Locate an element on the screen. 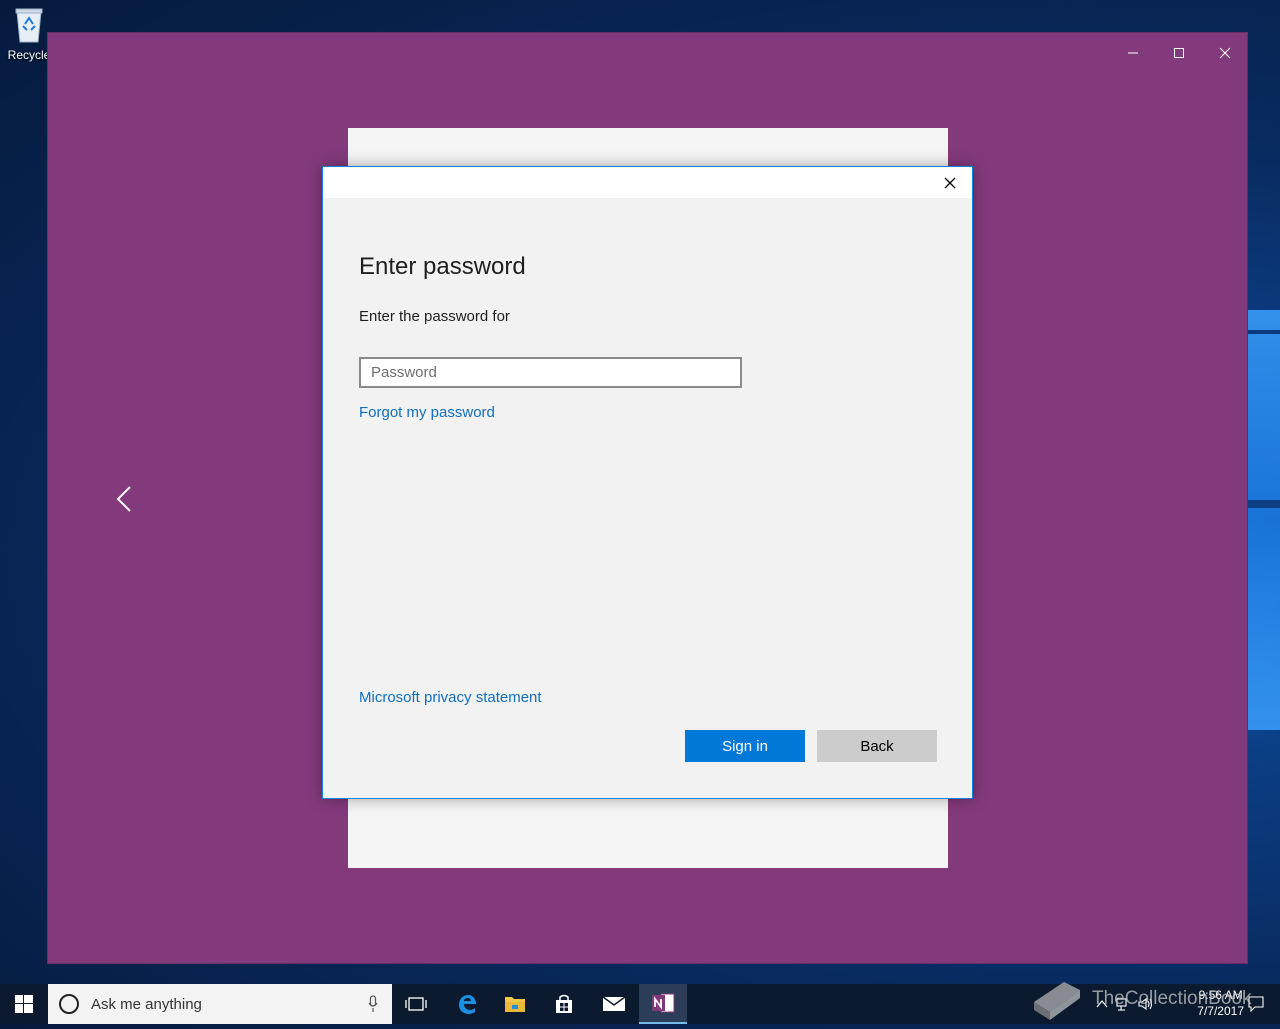  password-input is located at coordinates (550, 372).